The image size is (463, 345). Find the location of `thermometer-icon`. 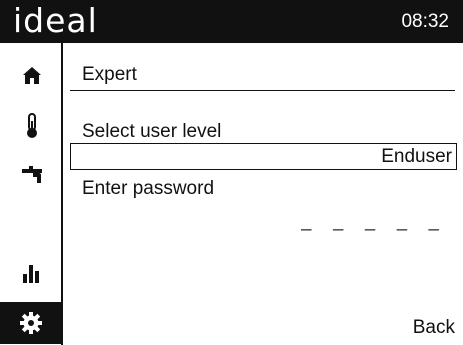

thermometer-icon is located at coordinates (32, 125).